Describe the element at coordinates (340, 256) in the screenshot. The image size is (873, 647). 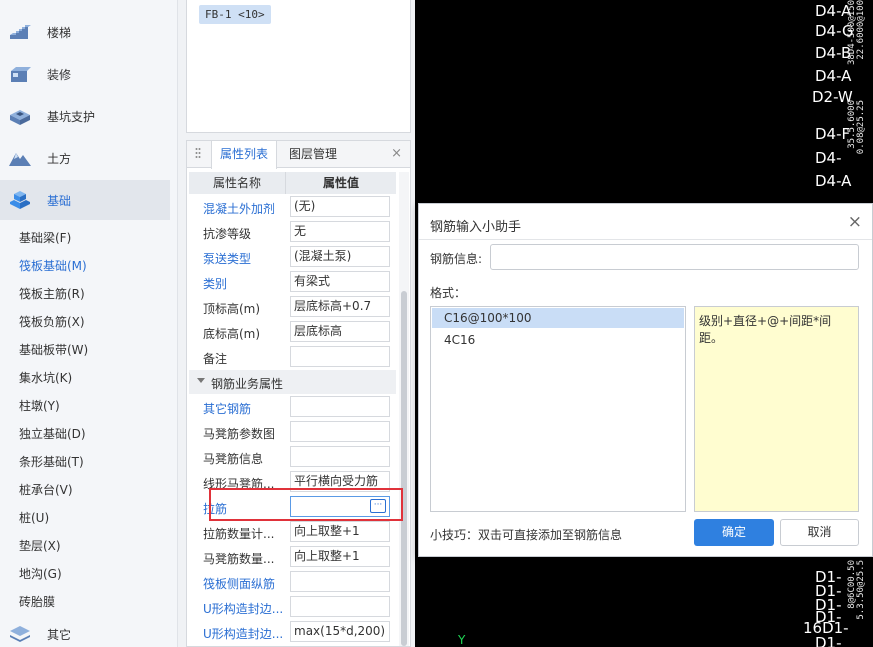
I see `property-value: (混凝土泵)` at that location.